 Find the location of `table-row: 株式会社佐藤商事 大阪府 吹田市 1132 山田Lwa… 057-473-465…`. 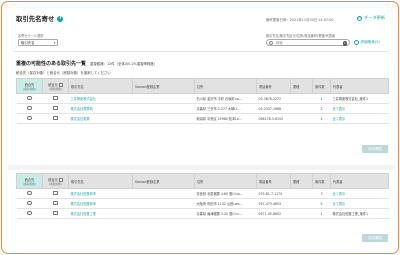

table-row: 株式会社佐藤商事 大阪府 吹田市 1132 山田Lwa… 057-473-465… is located at coordinates (202, 203).